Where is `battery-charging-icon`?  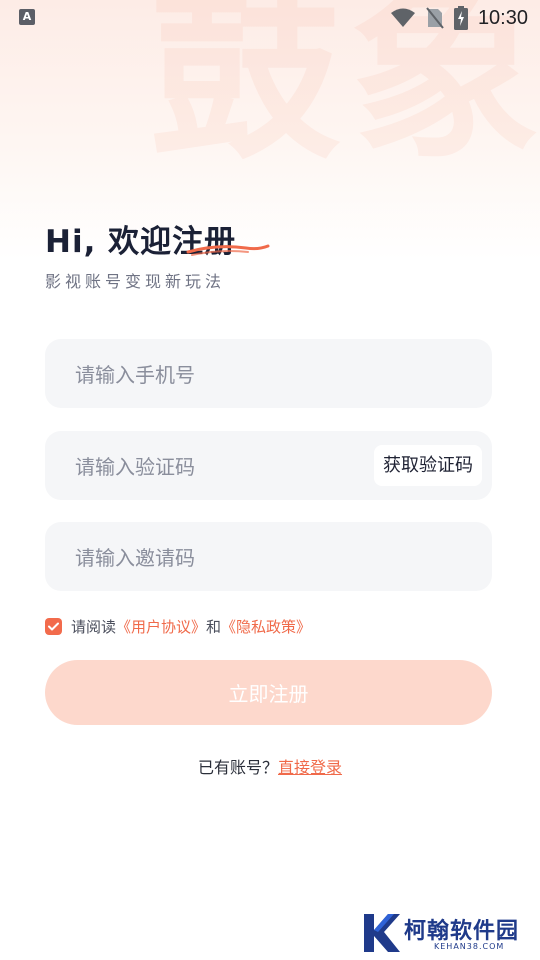 battery-charging-icon is located at coordinates (460, 18).